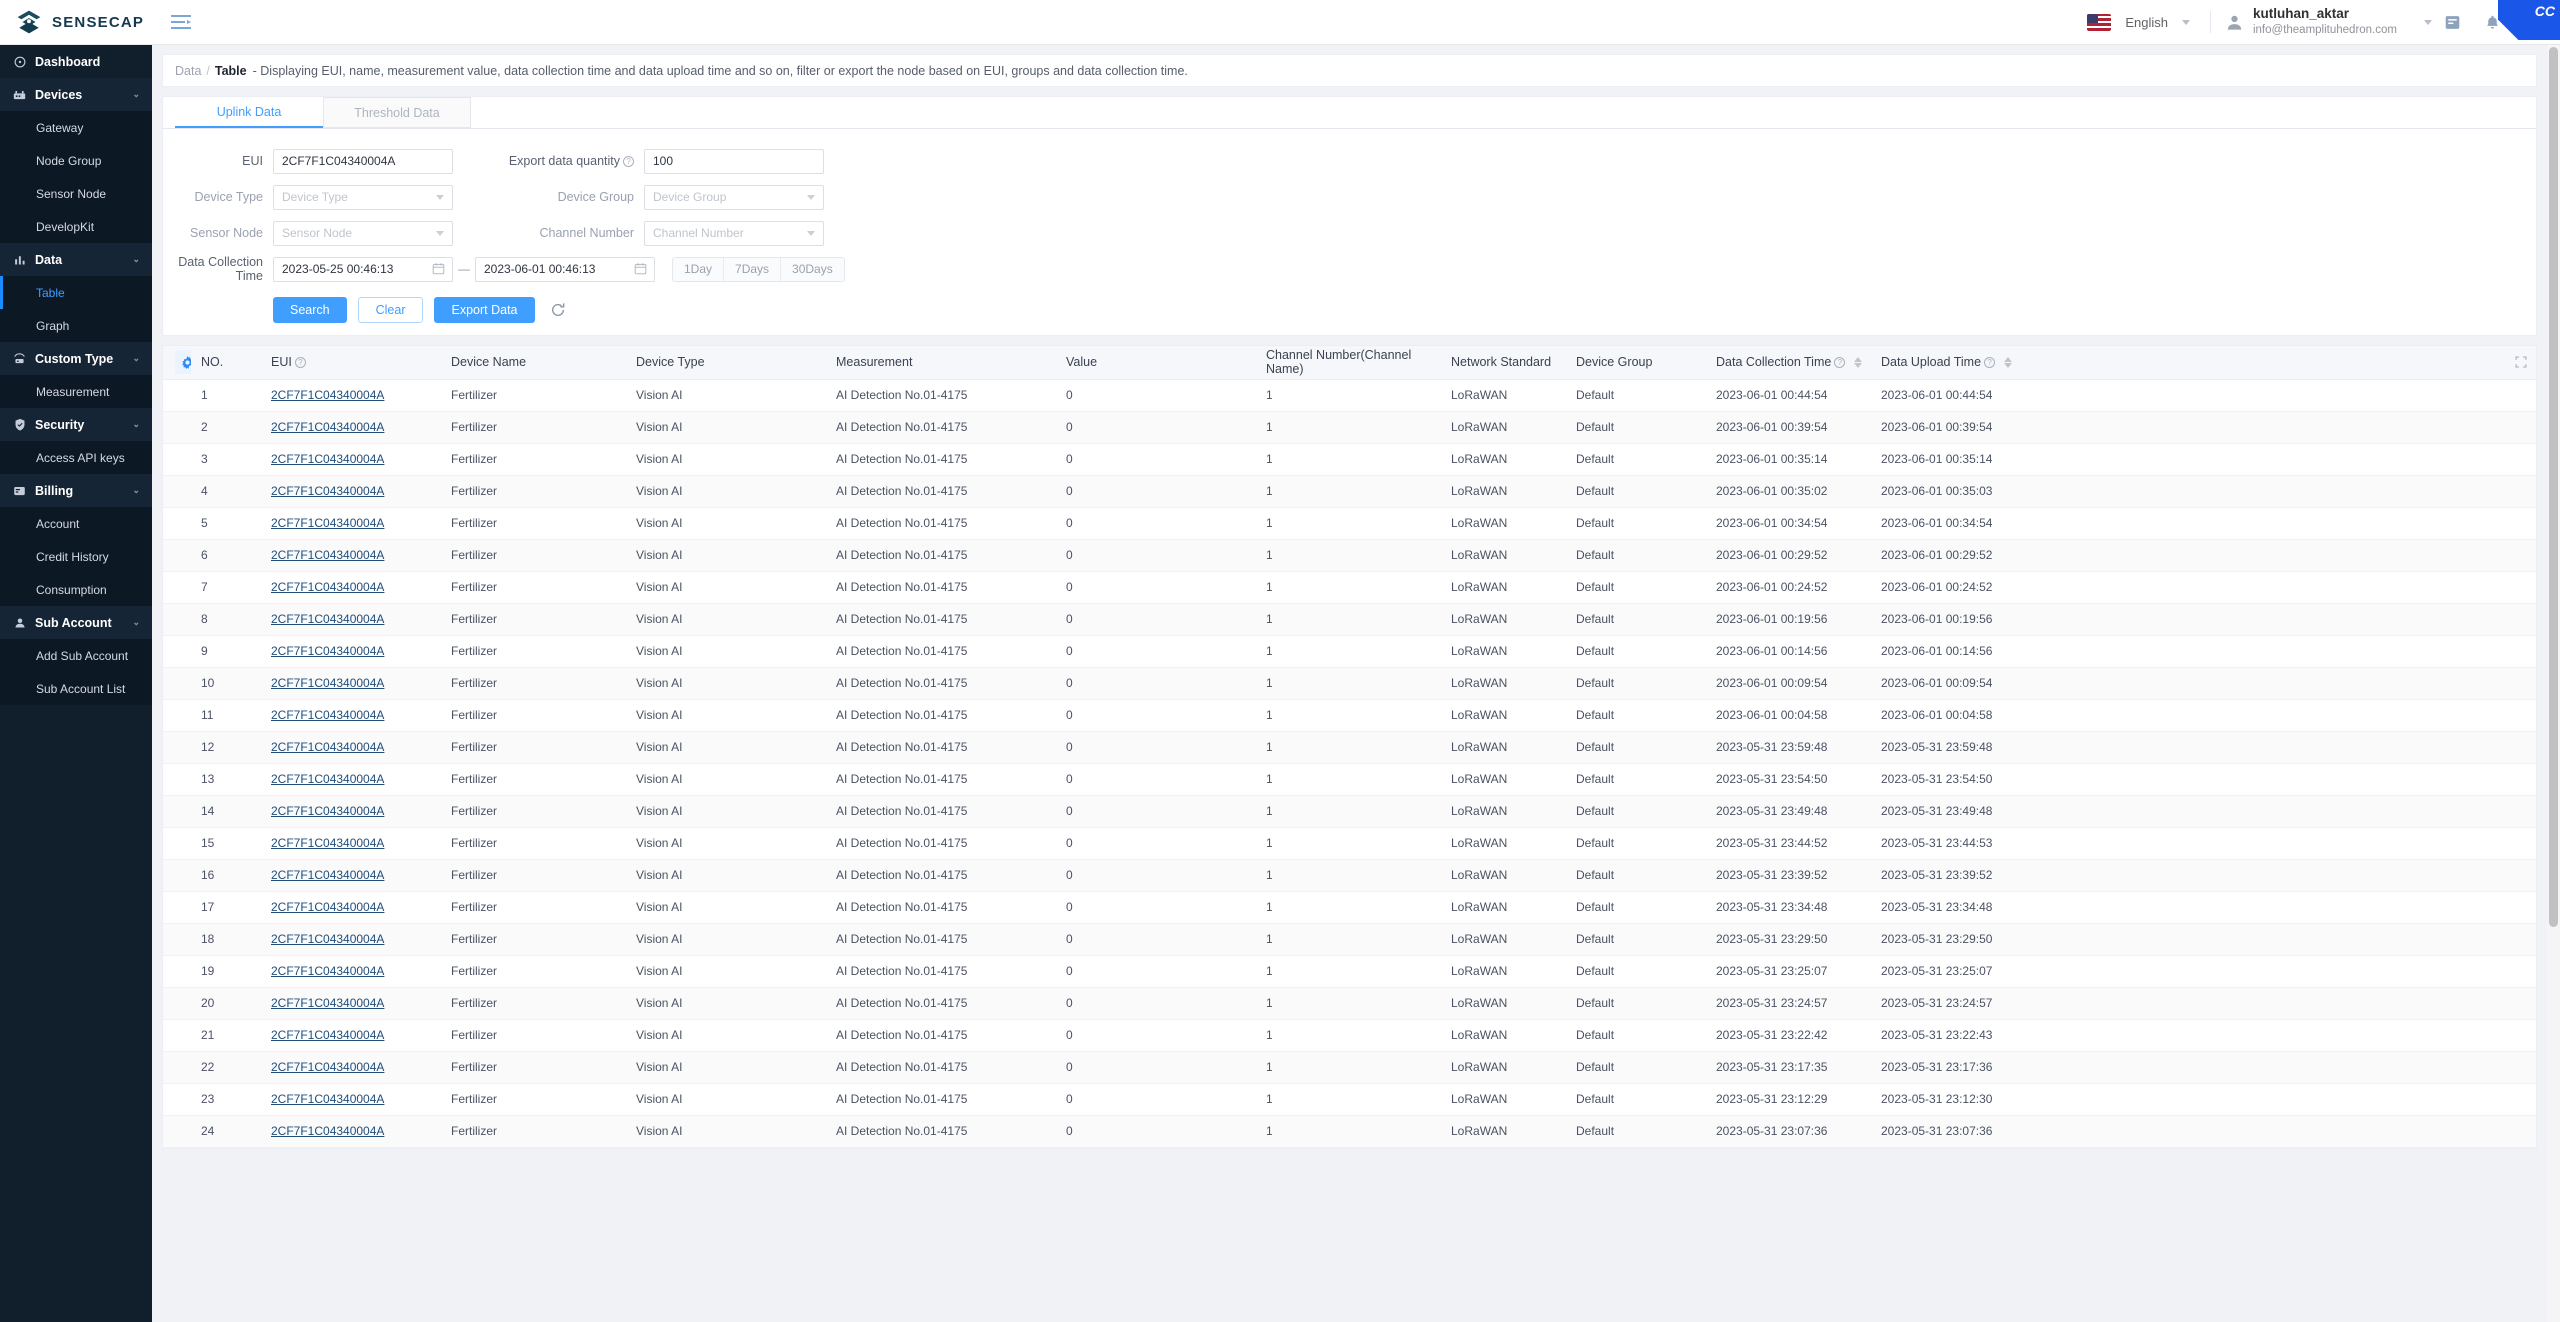 This screenshot has height=1322, width=2560. Describe the element at coordinates (734, 233) in the screenshot. I see `channel-number-select: Channel Number` at that location.